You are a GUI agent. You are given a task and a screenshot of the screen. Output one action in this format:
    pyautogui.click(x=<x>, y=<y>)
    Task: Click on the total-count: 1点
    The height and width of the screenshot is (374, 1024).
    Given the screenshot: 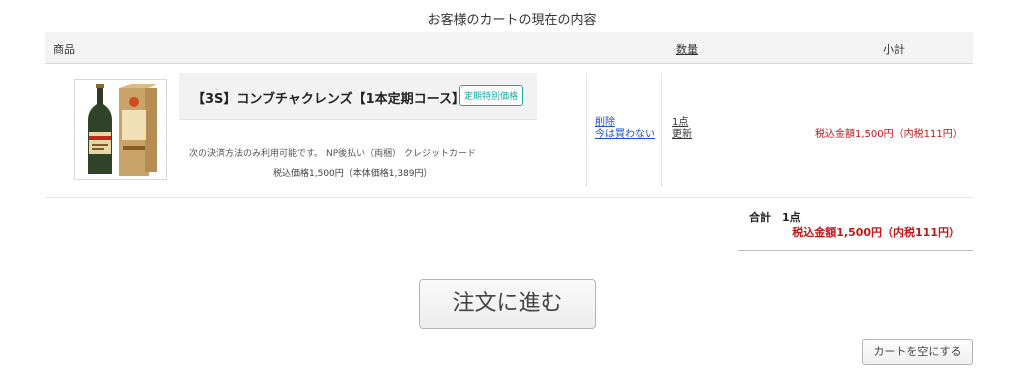 What is the action you would take?
    pyautogui.click(x=791, y=217)
    